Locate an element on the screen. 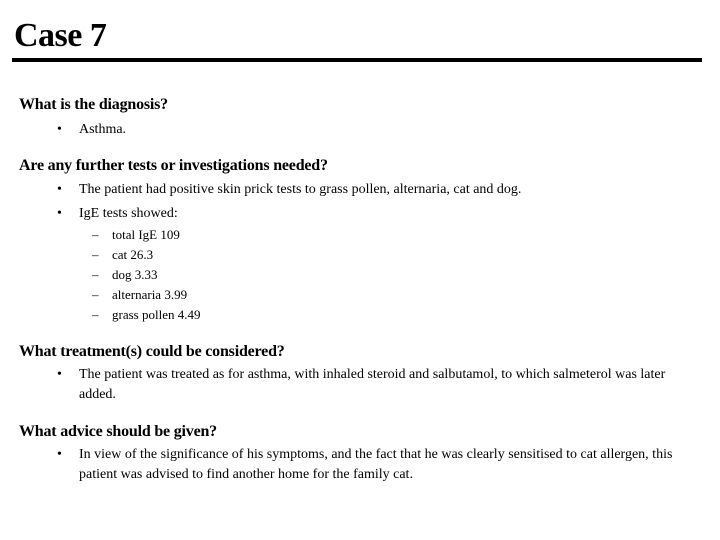 The width and height of the screenshot is (720, 540). page-title: Case 7 is located at coordinates (60, 35).